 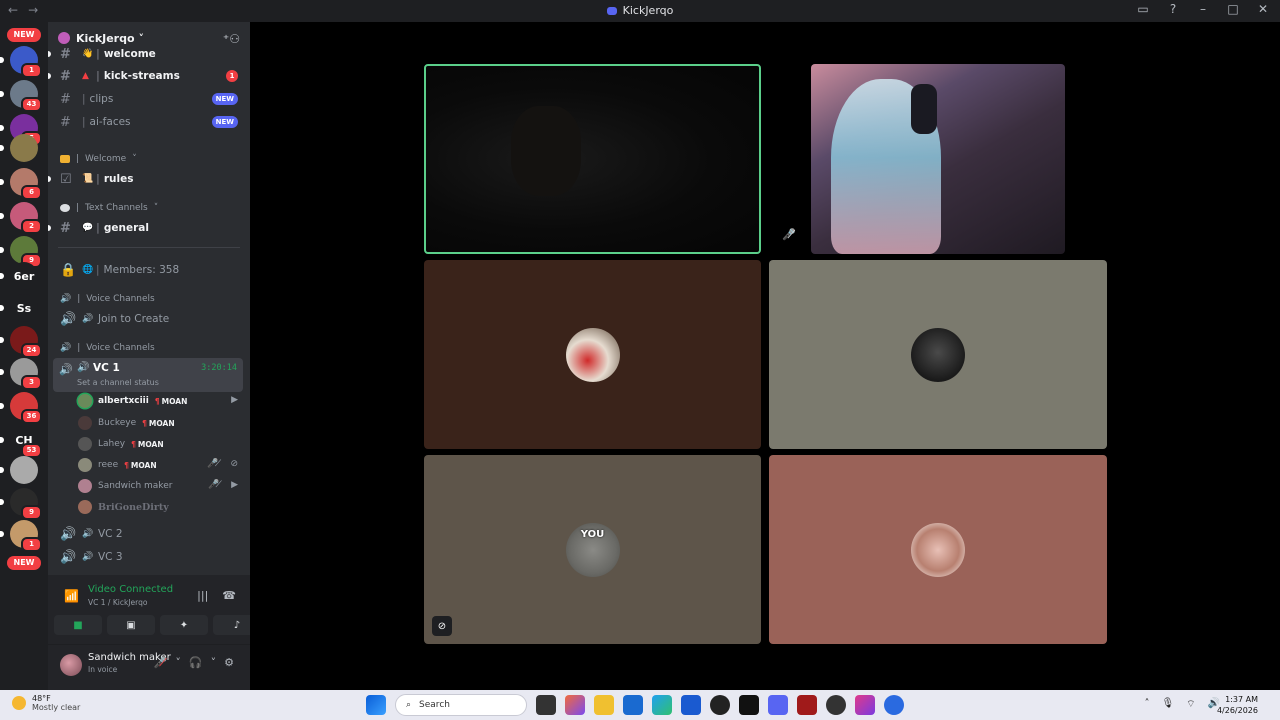 What do you see at coordinates (604, 705) in the screenshot?
I see `file-explorer-icon` at bounding box center [604, 705].